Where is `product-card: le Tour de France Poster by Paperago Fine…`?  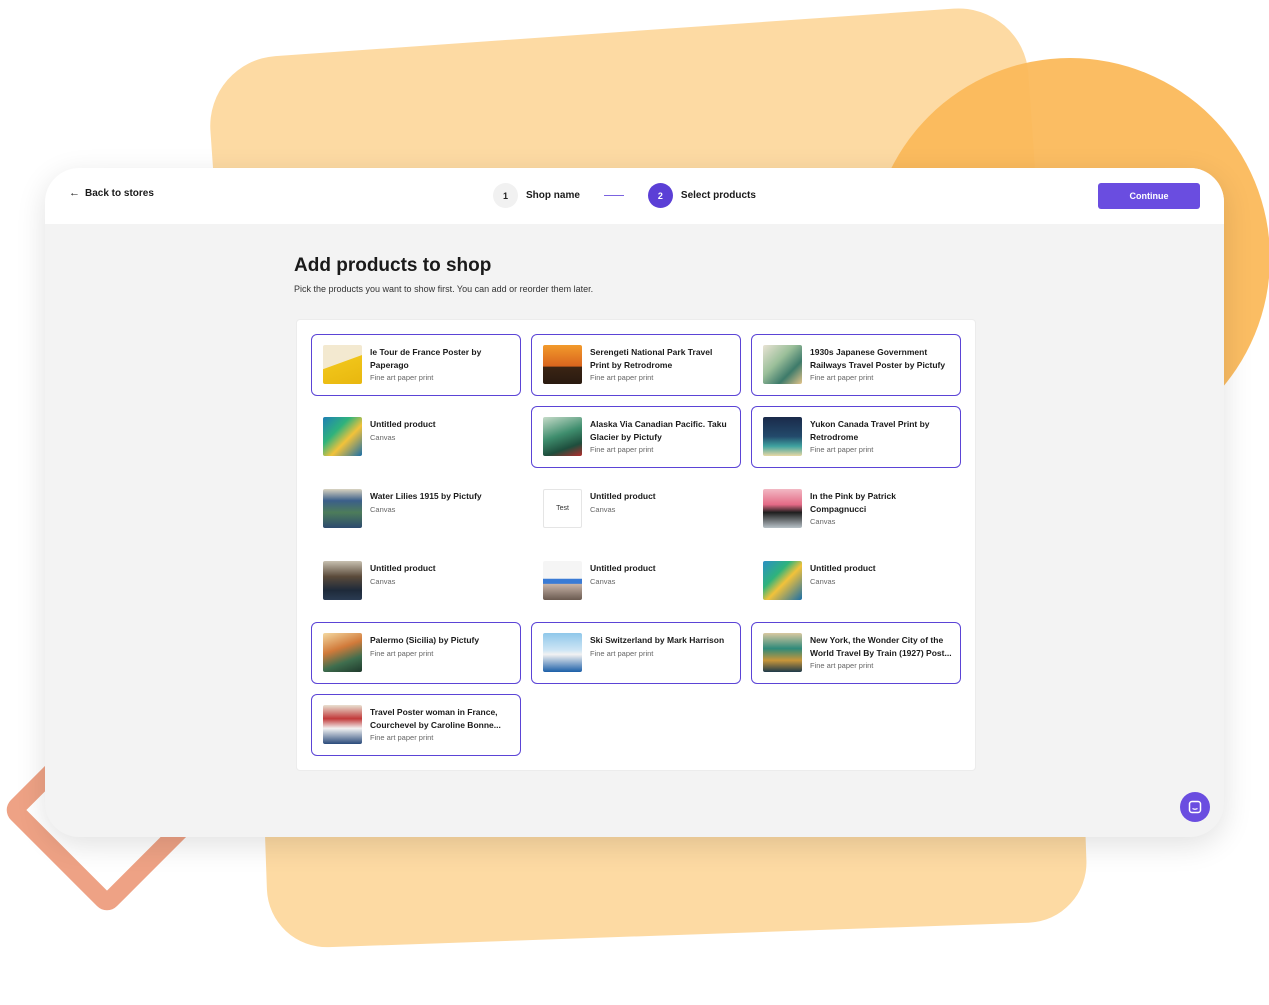
product-card: le Tour de France Poster by Paperago Fine… is located at coordinates (416, 365).